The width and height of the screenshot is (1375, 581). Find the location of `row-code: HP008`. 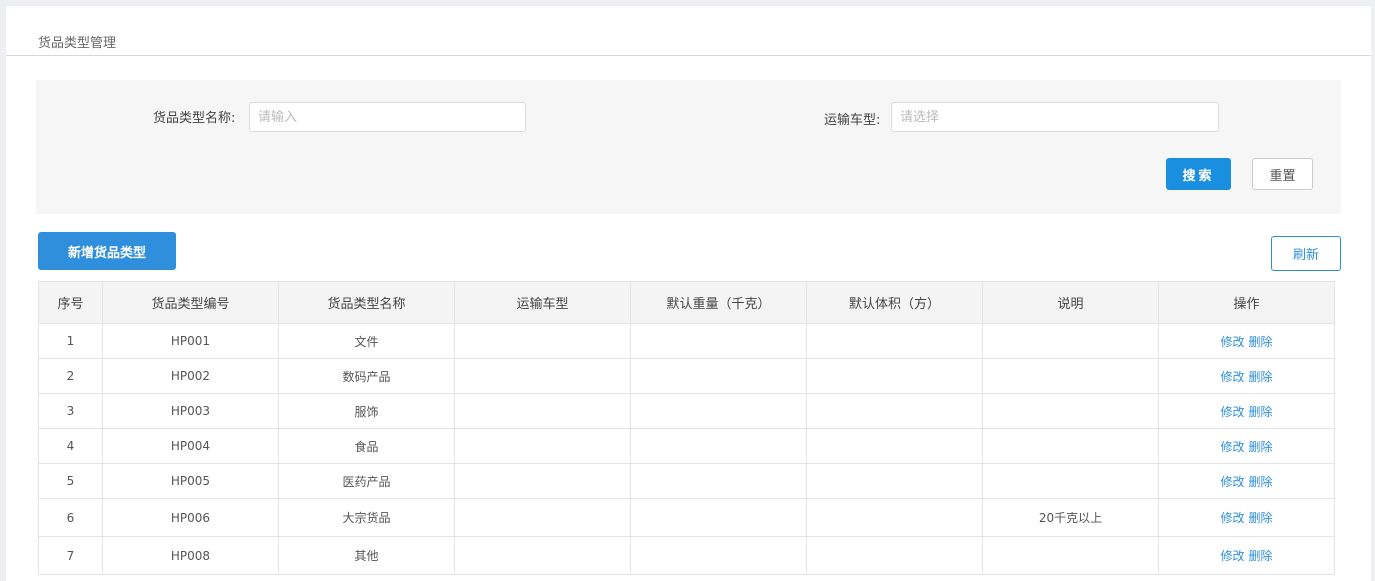

row-code: HP008 is located at coordinates (190, 555).